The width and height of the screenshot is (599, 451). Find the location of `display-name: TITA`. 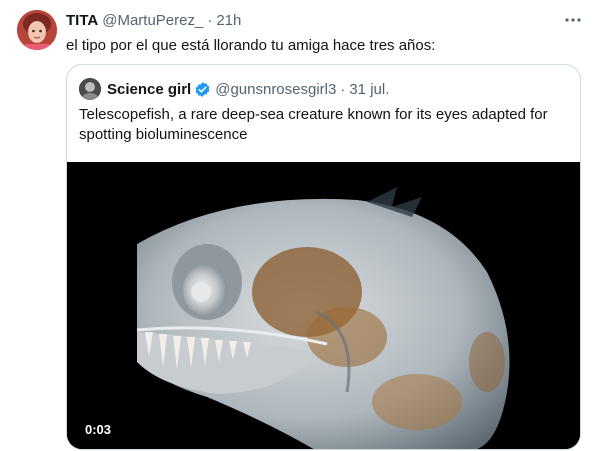

display-name: TITA is located at coordinates (82, 20).